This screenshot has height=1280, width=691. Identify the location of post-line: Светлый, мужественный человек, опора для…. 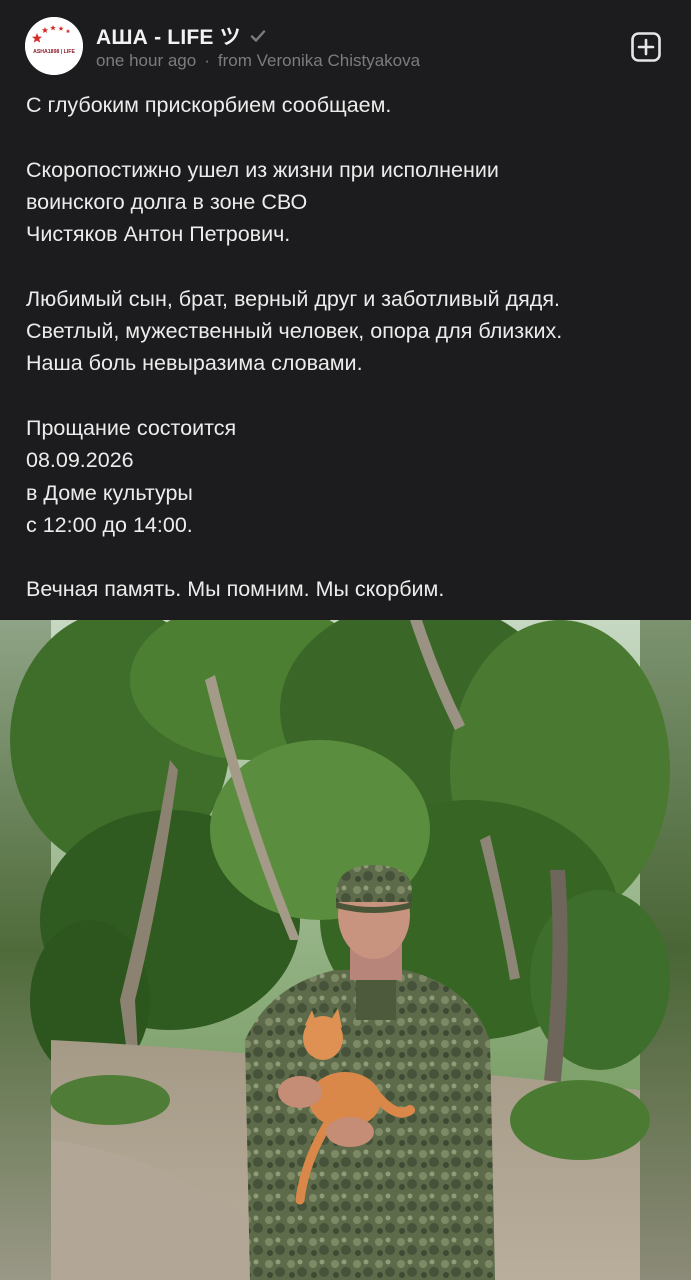
(294, 331).